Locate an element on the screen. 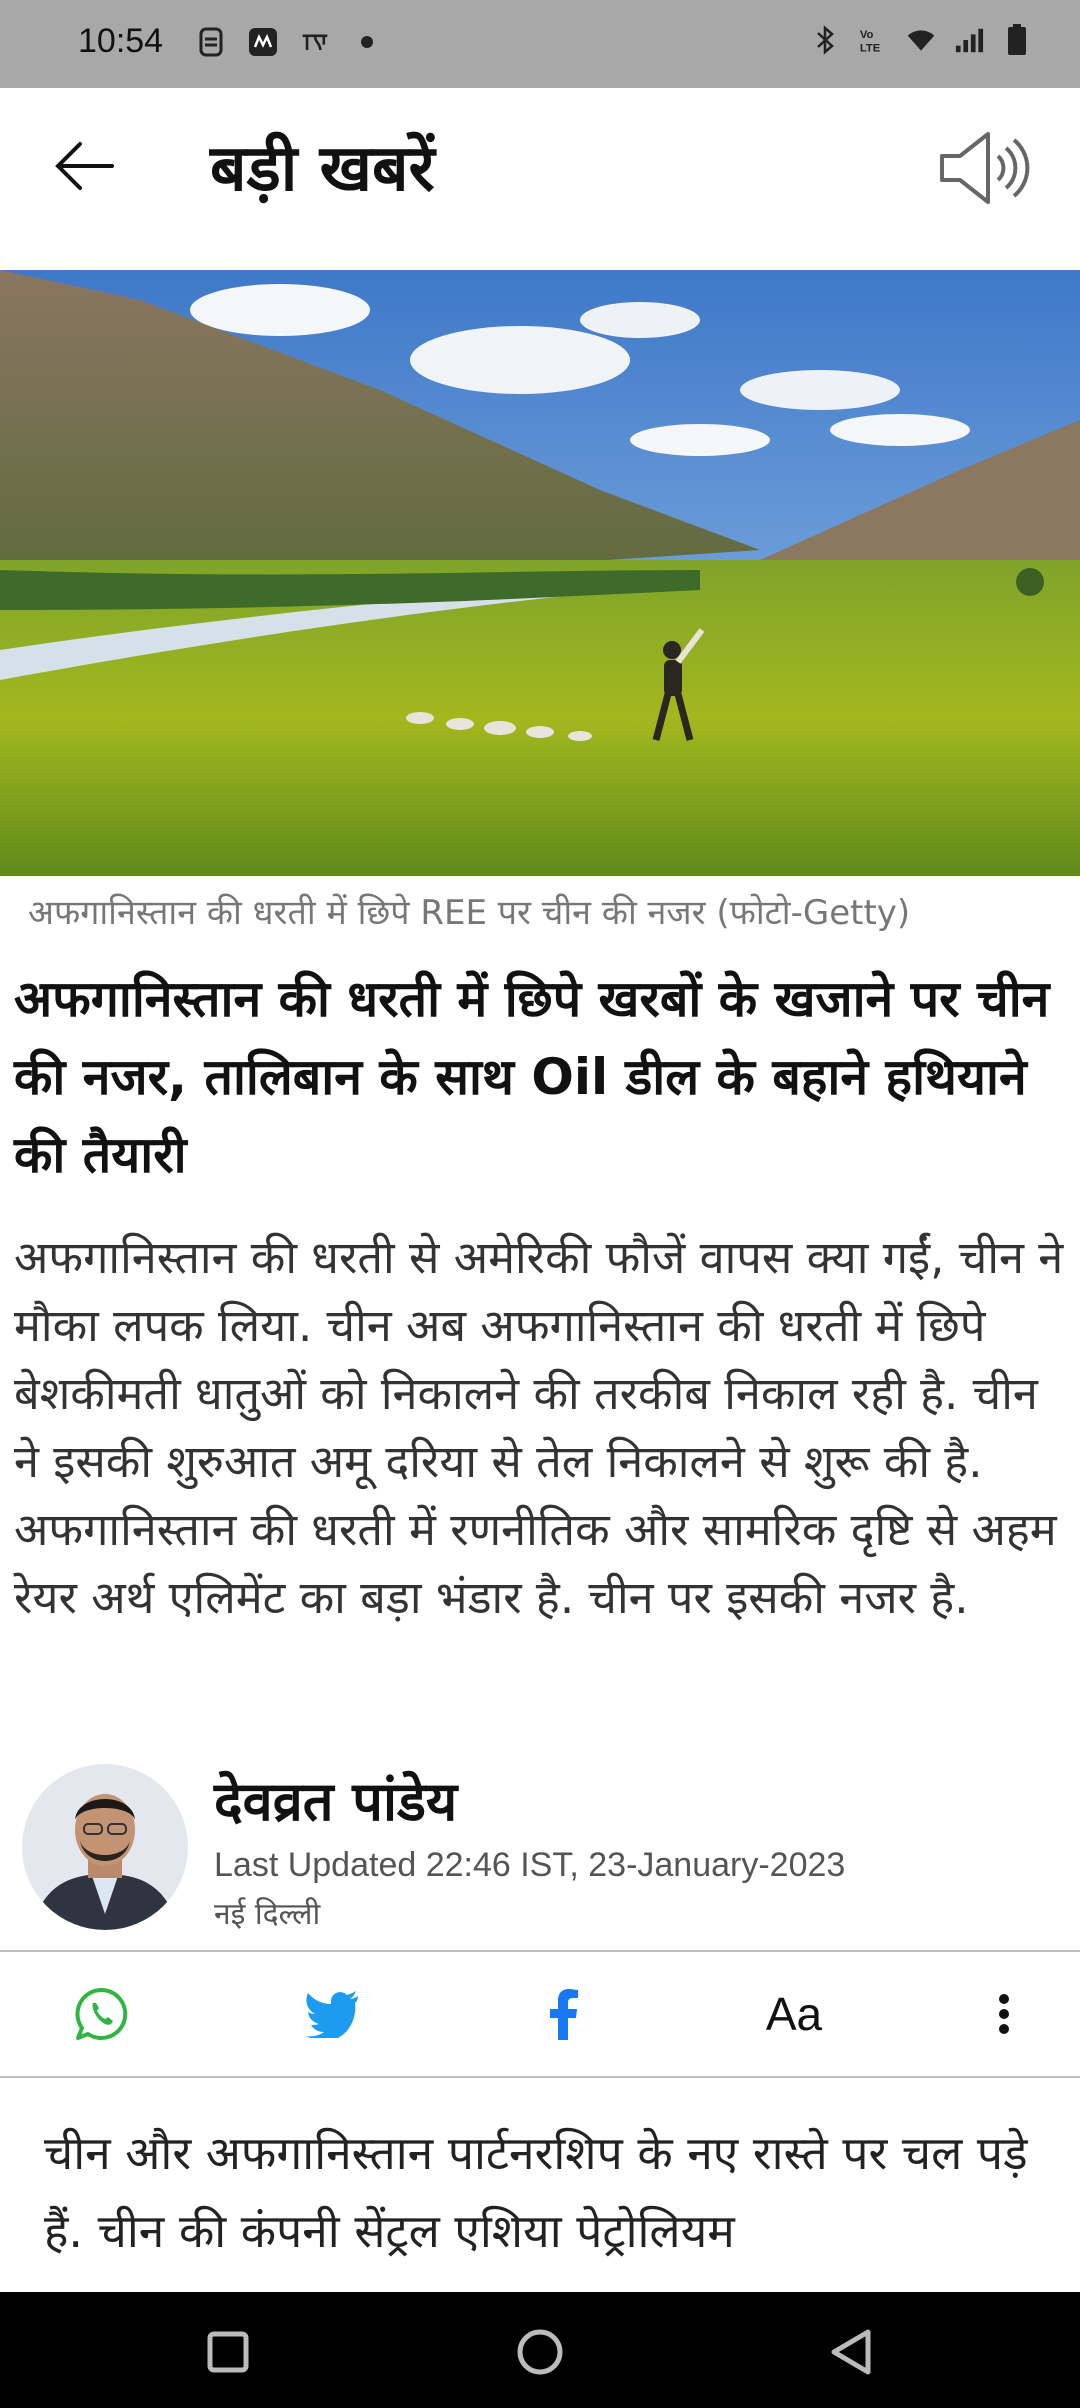 The width and height of the screenshot is (1080, 2408). volte-icon: Vo LTE is located at coordinates (873, 40).